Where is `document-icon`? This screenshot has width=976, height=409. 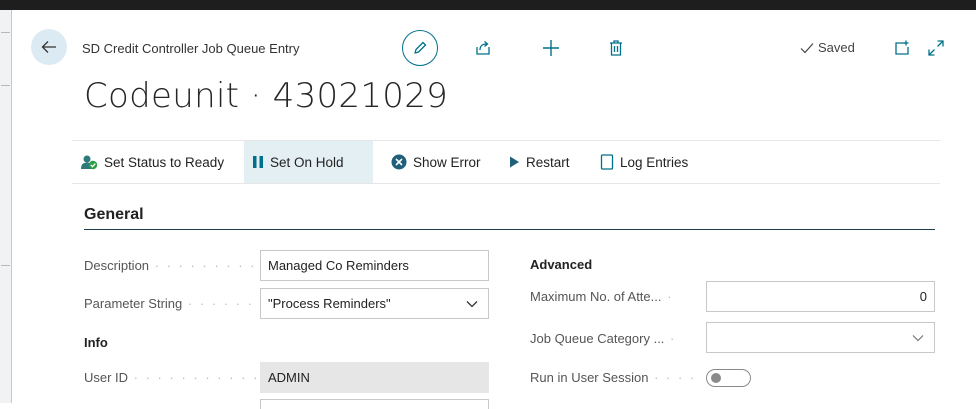 document-icon is located at coordinates (607, 162).